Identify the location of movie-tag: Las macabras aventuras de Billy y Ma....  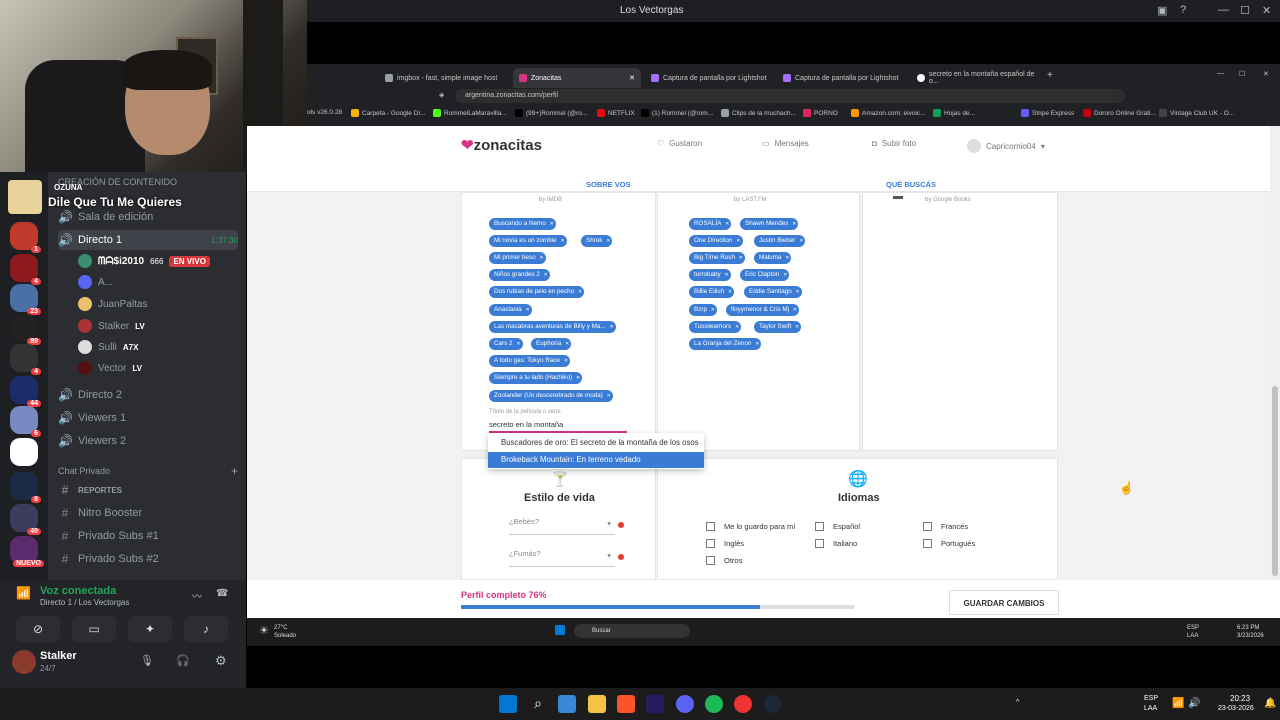
(552, 327).